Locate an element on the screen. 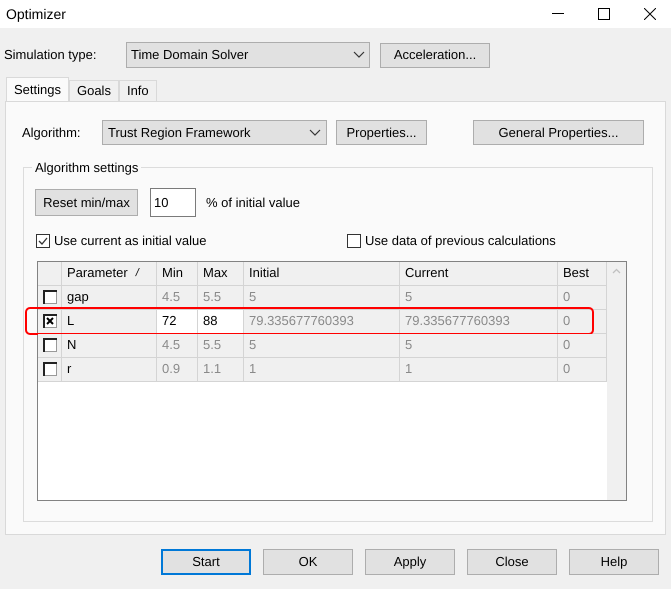 Image resolution: width=671 pixels, height=589 pixels. dialog-button: OK is located at coordinates (308, 562).